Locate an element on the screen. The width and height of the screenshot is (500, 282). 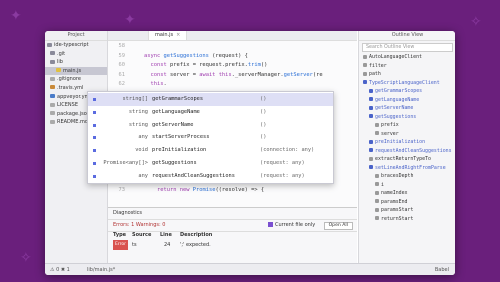
tab-main-js: main.js × is located at coordinates (168, 35).